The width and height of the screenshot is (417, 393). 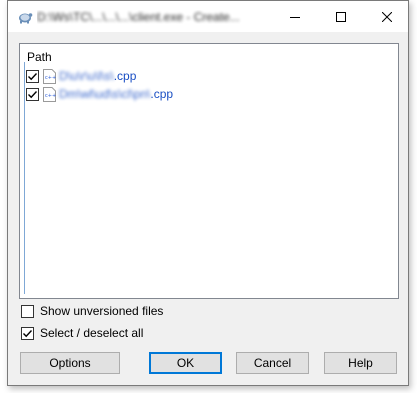 I want to click on file-row: c++ Dm\wl\ud\s\cl\pn\.cpp, so click(x=99, y=94).